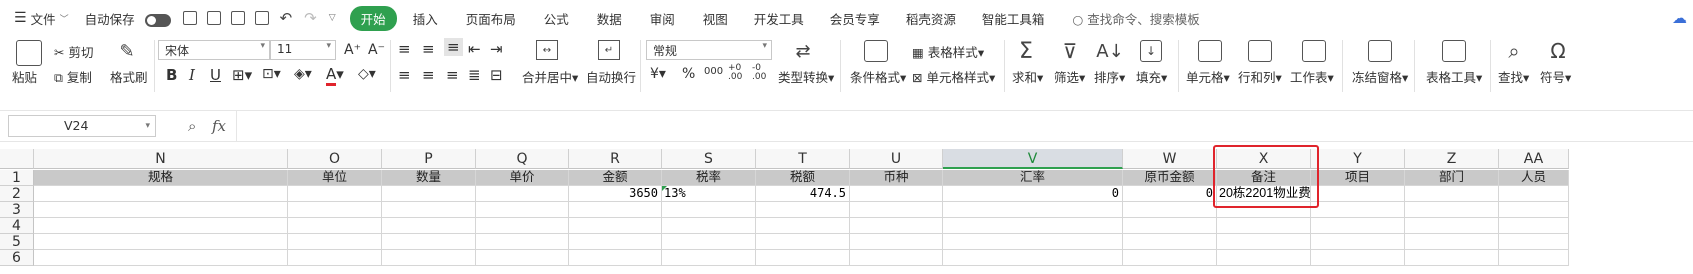  I want to click on font-color-icon: A▾, so click(335, 75).